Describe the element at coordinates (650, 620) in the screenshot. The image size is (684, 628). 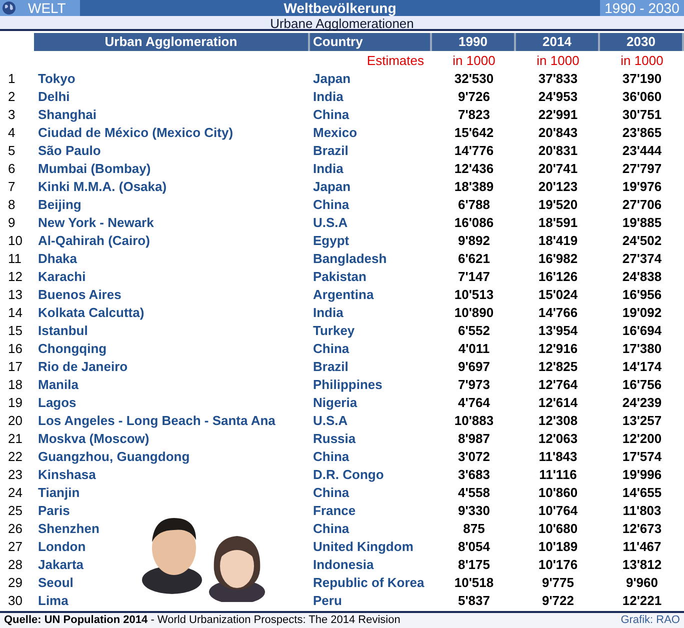
I see `credit-note: Grafik: RAO` at that location.